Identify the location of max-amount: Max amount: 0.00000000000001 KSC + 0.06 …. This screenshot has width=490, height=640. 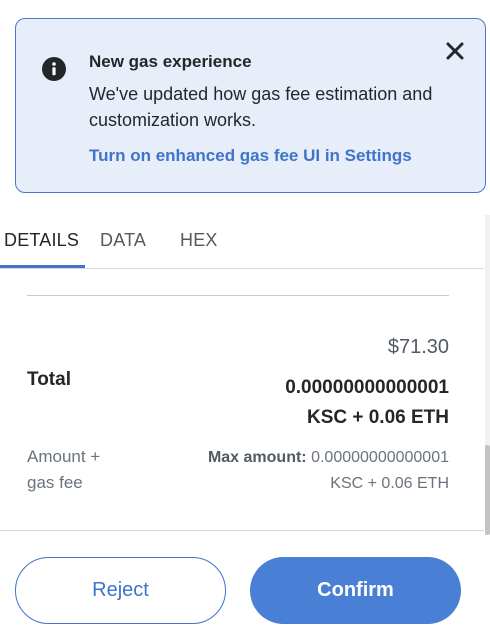
(299, 471).